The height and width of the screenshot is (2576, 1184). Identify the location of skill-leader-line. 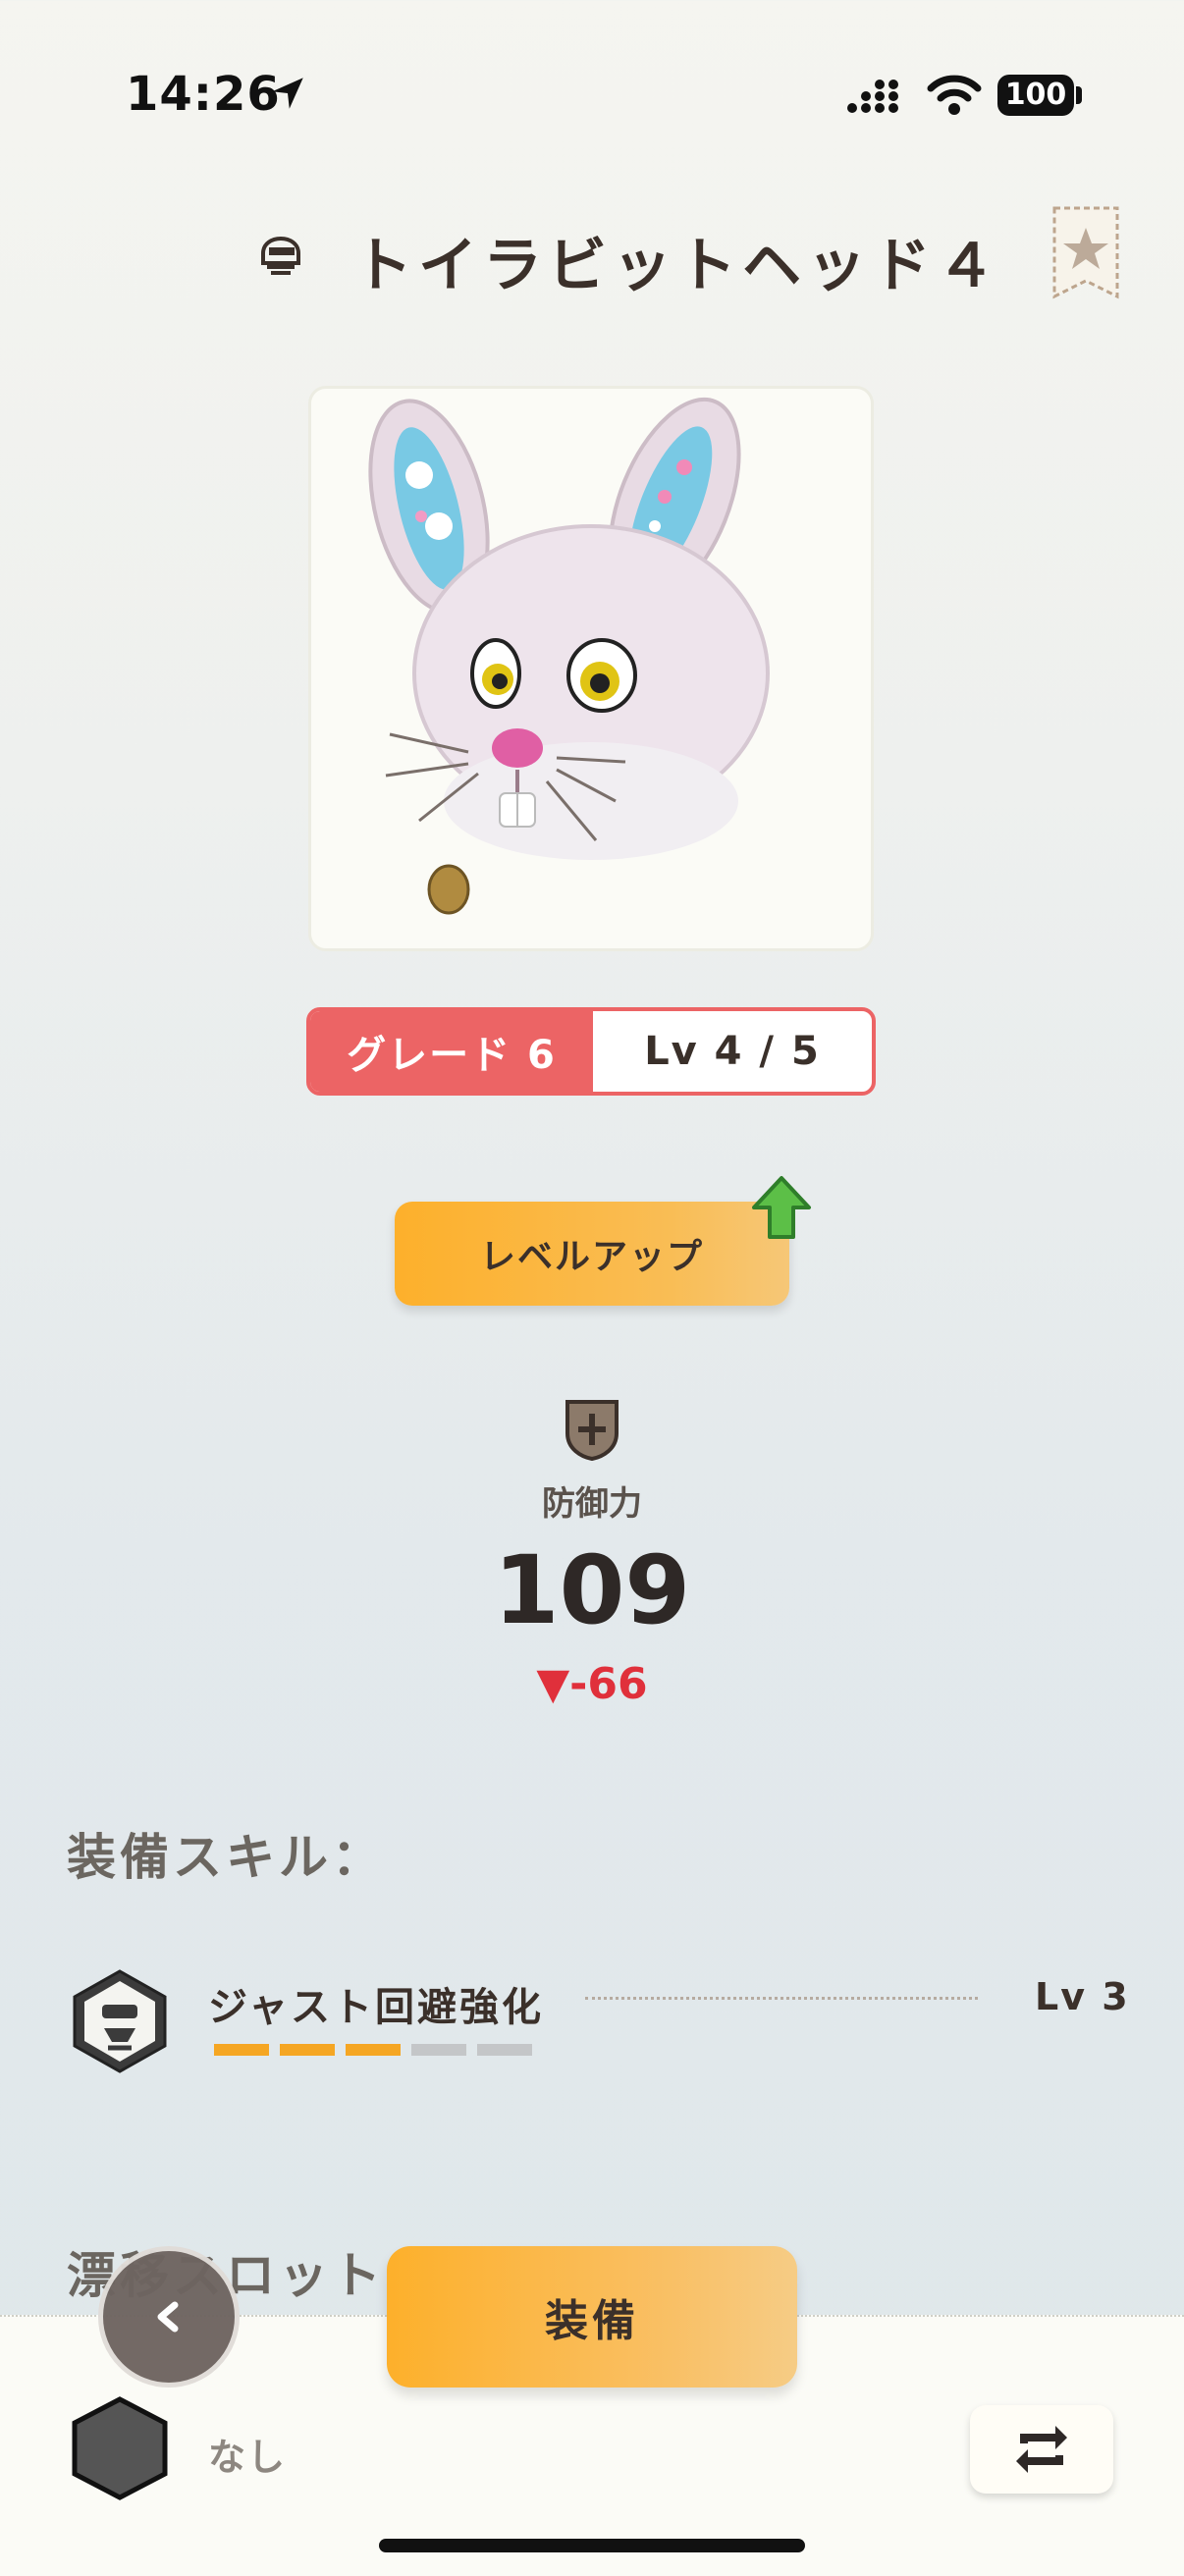
(781, 1998).